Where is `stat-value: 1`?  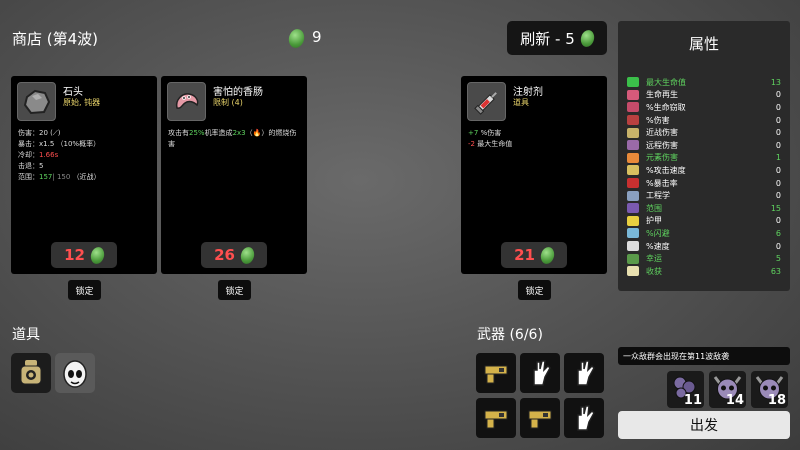
stat-value: 1 is located at coordinates (778, 158).